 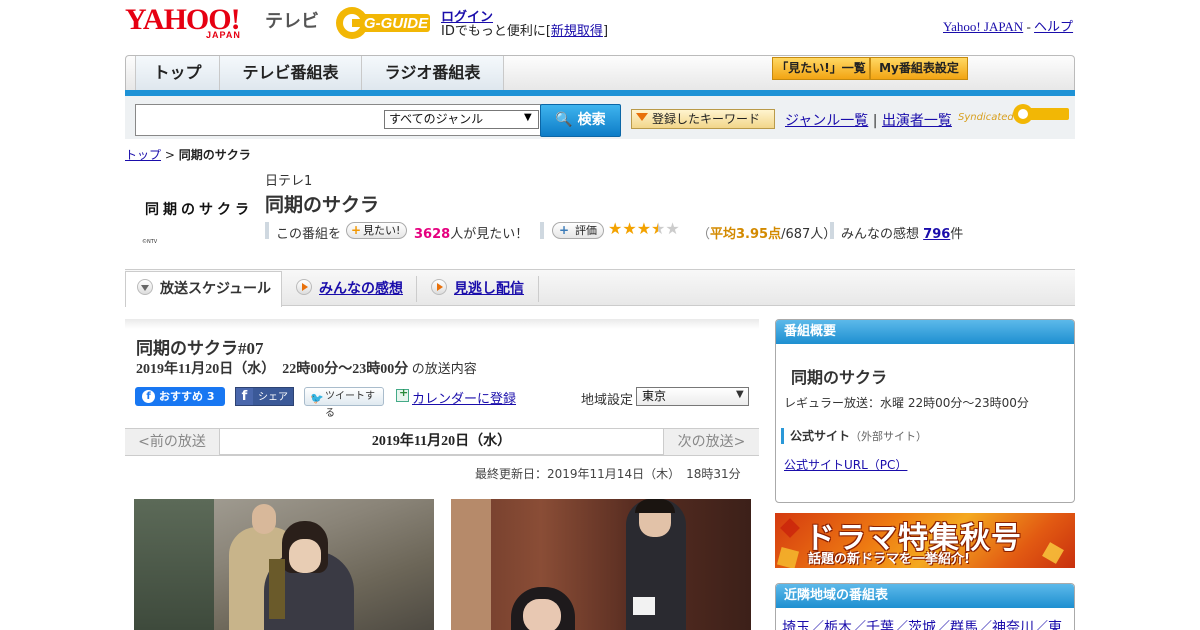 What do you see at coordinates (145, 287) in the screenshot?
I see `chevron-down-icon` at bounding box center [145, 287].